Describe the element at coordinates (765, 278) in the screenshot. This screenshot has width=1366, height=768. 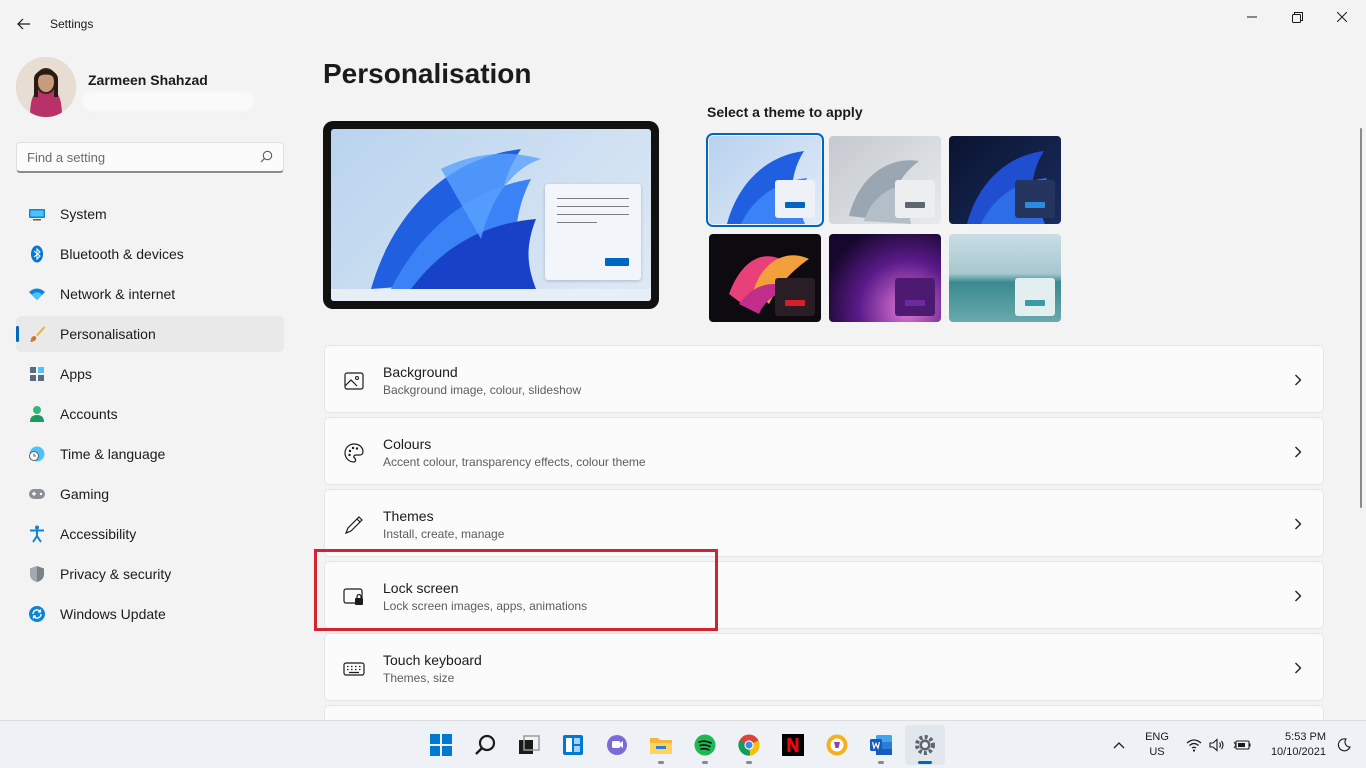
I see `theme-captured-motion` at that location.